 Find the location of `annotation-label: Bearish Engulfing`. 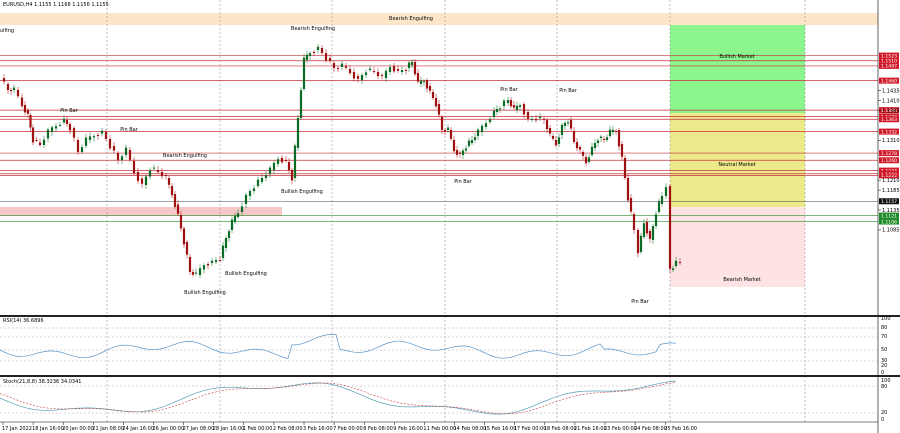

annotation-label: Bearish Engulfing is located at coordinates (313, 29).